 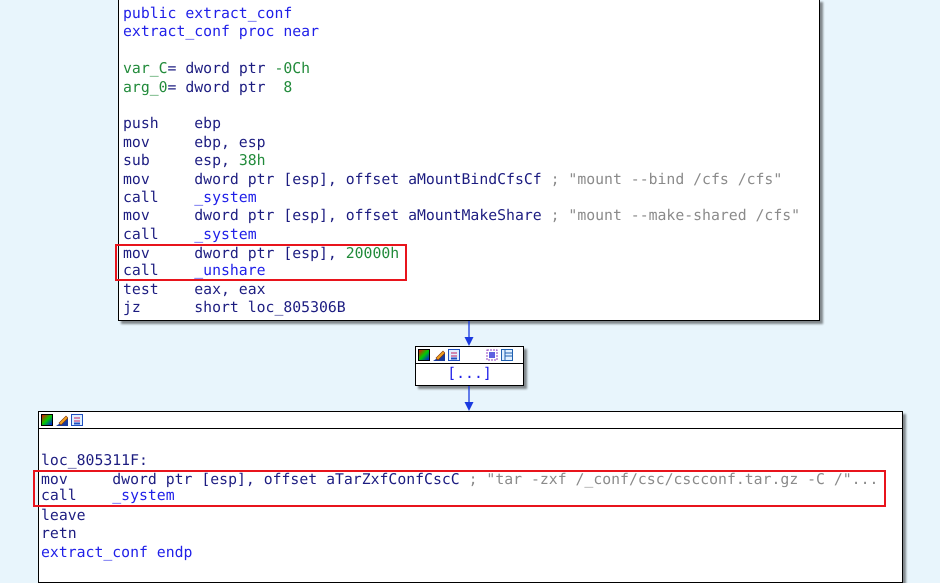 What do you see at coordinates (172, 124) in the screenshot?
I see `code-line: push ebp` at bounding box center [172, 124].